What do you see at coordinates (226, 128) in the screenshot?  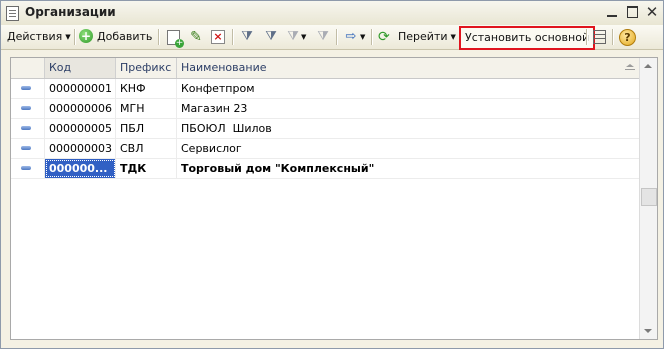 I see `name-cell: ПБОЮЛ Шилов` at bounding box center [226, 128].